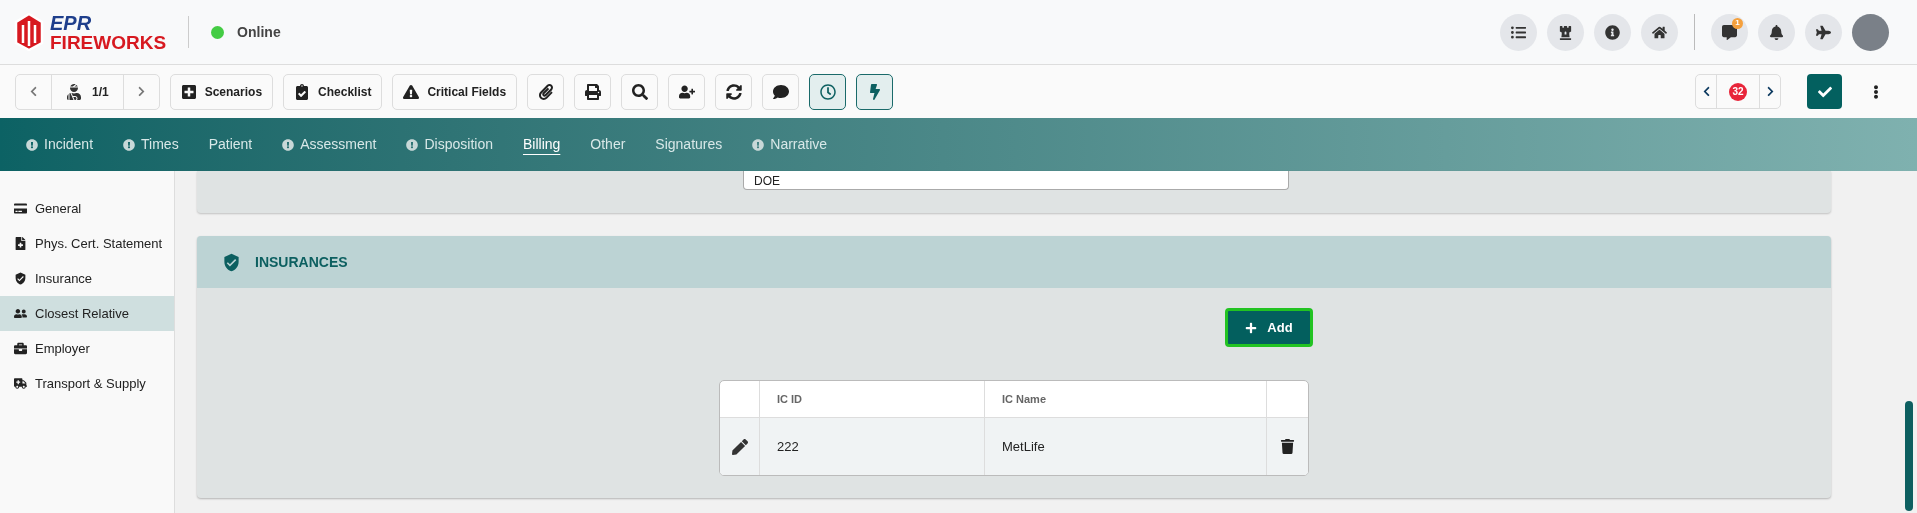  Describe the element at coordinates (74, 91) in the screenshot. I see `patient-icon` at that location.